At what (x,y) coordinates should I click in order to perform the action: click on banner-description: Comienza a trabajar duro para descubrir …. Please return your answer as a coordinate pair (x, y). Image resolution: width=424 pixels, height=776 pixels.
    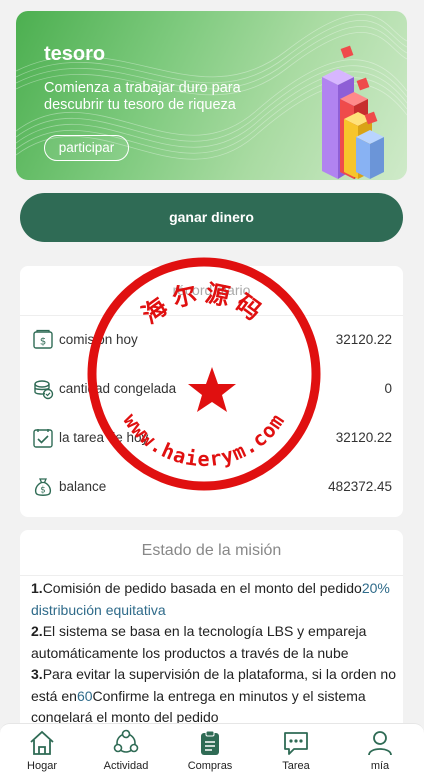
    Looking at the image, I should click on (142, 96).